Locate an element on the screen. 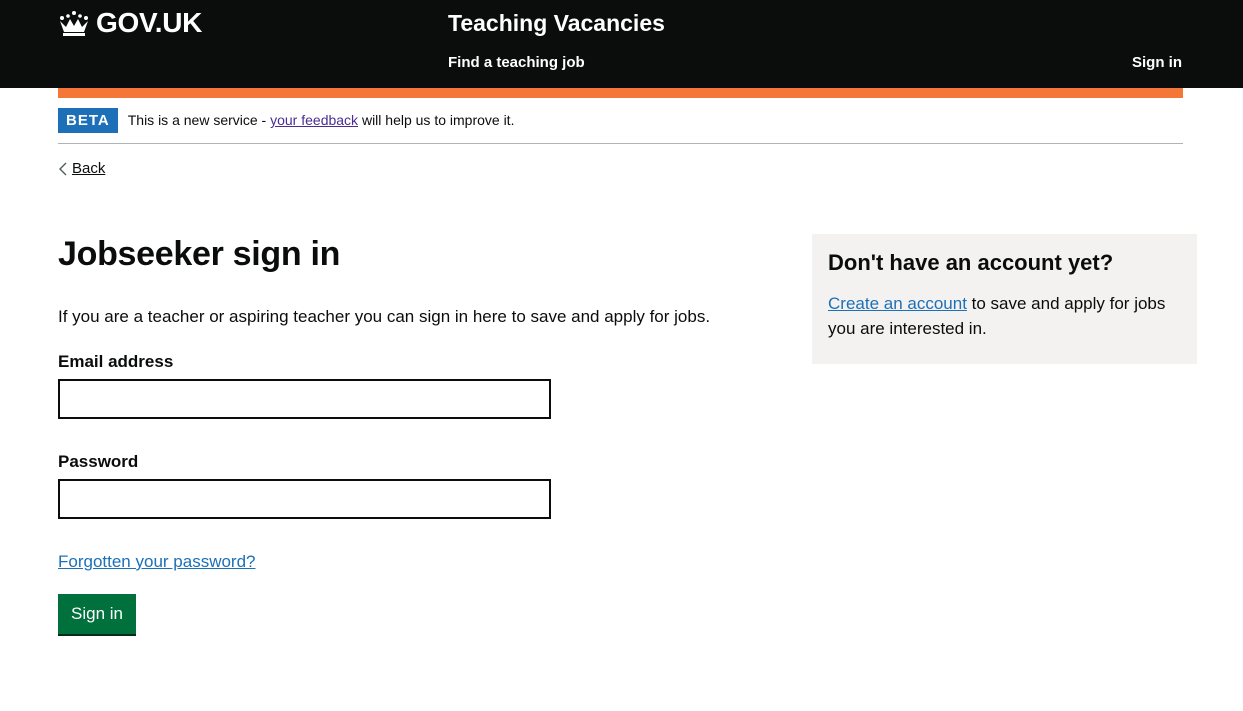  back-link-label: Back is located at coordinates (89, 168).